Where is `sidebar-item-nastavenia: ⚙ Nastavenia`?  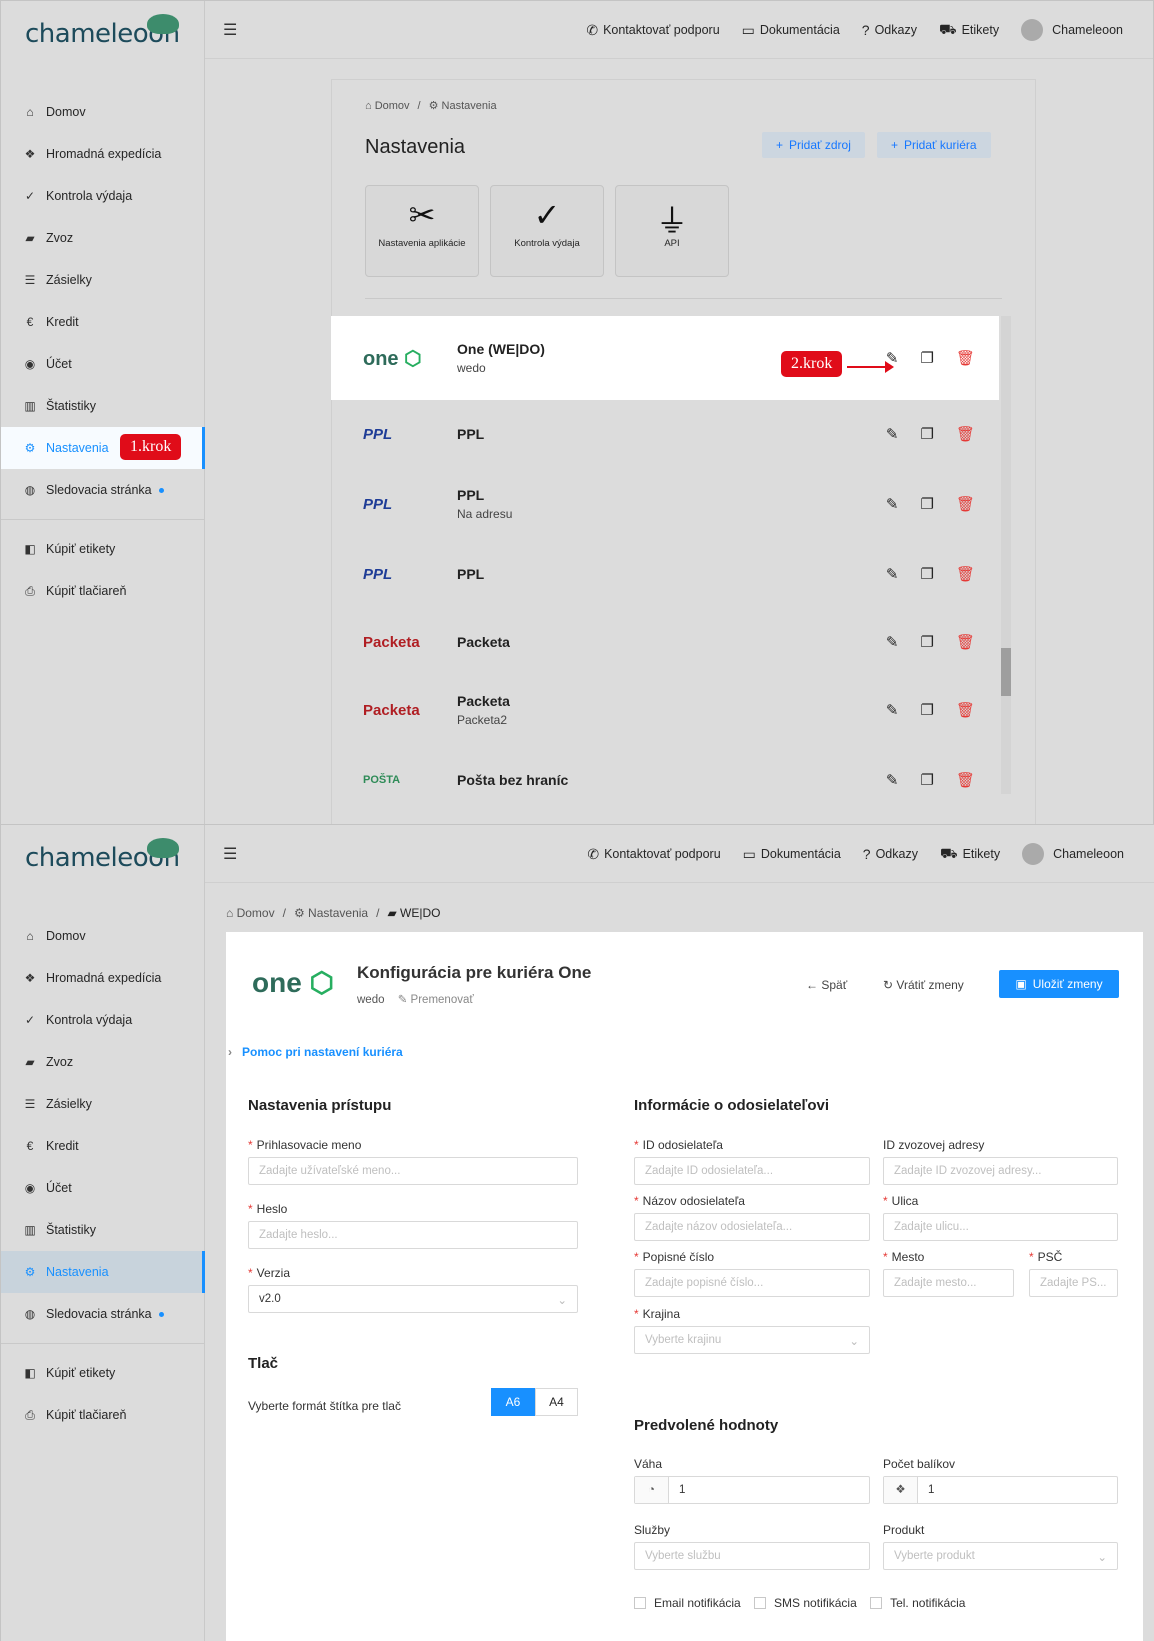 sidebar-item-nastavenia: ⚙ Nastavenia is located at coordinates (103, 1272).